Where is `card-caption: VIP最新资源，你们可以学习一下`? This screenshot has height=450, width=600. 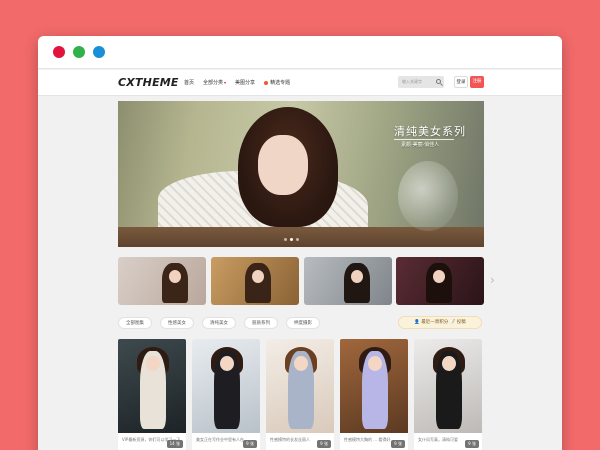
card-caption: VIP最新资源，你们可以学习一下 is located at coordinates (152, 440).